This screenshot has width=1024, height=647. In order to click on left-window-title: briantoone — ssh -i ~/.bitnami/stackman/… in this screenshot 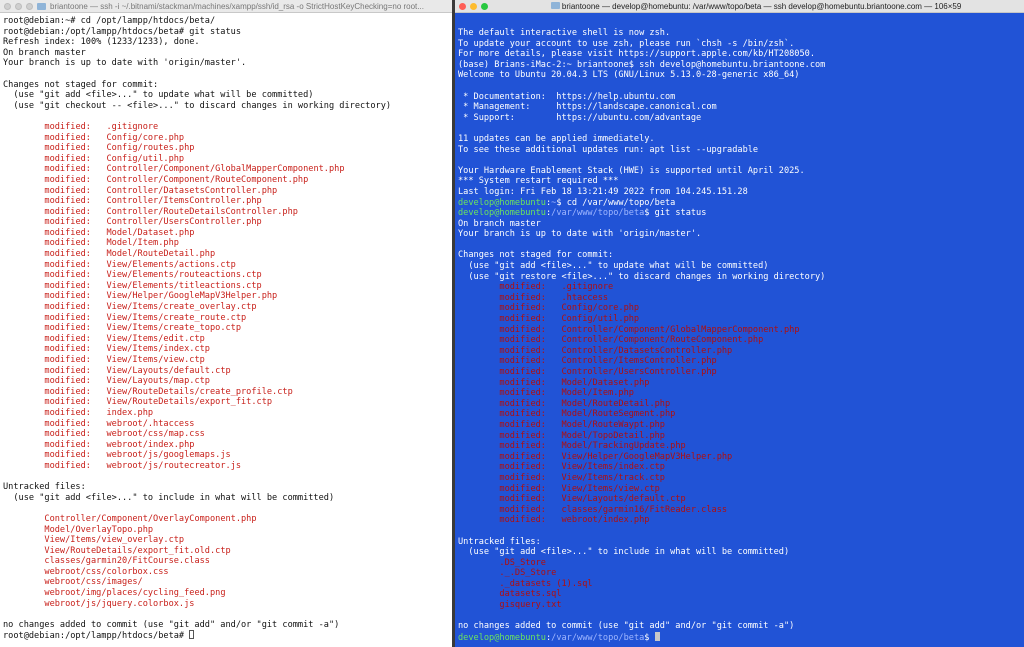, I will do `click(237, 6)`.